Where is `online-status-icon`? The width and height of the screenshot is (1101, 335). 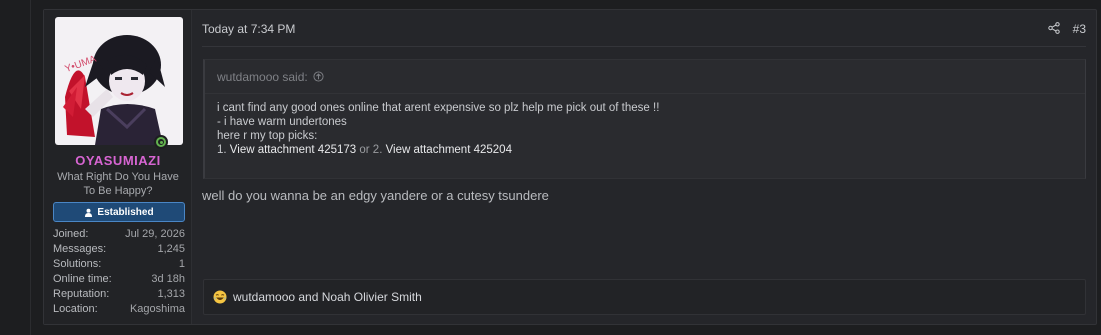 online-status-icon is located at coordinates (161, 142).